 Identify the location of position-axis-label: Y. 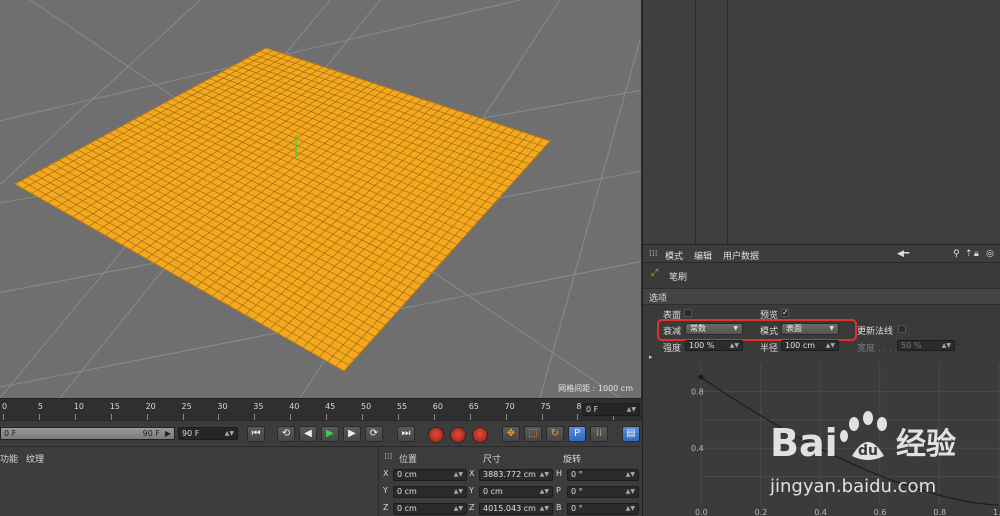
(385, 490).